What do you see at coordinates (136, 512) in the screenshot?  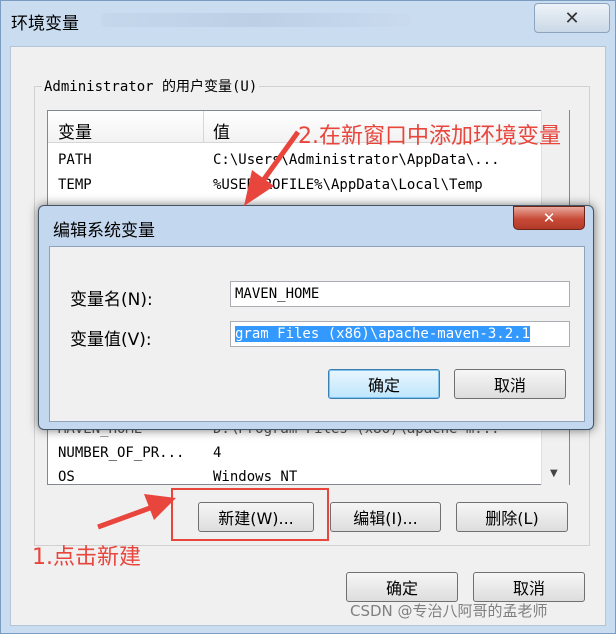 I see `arrow-to-new-button-icon` at bounding box center [136, 512].